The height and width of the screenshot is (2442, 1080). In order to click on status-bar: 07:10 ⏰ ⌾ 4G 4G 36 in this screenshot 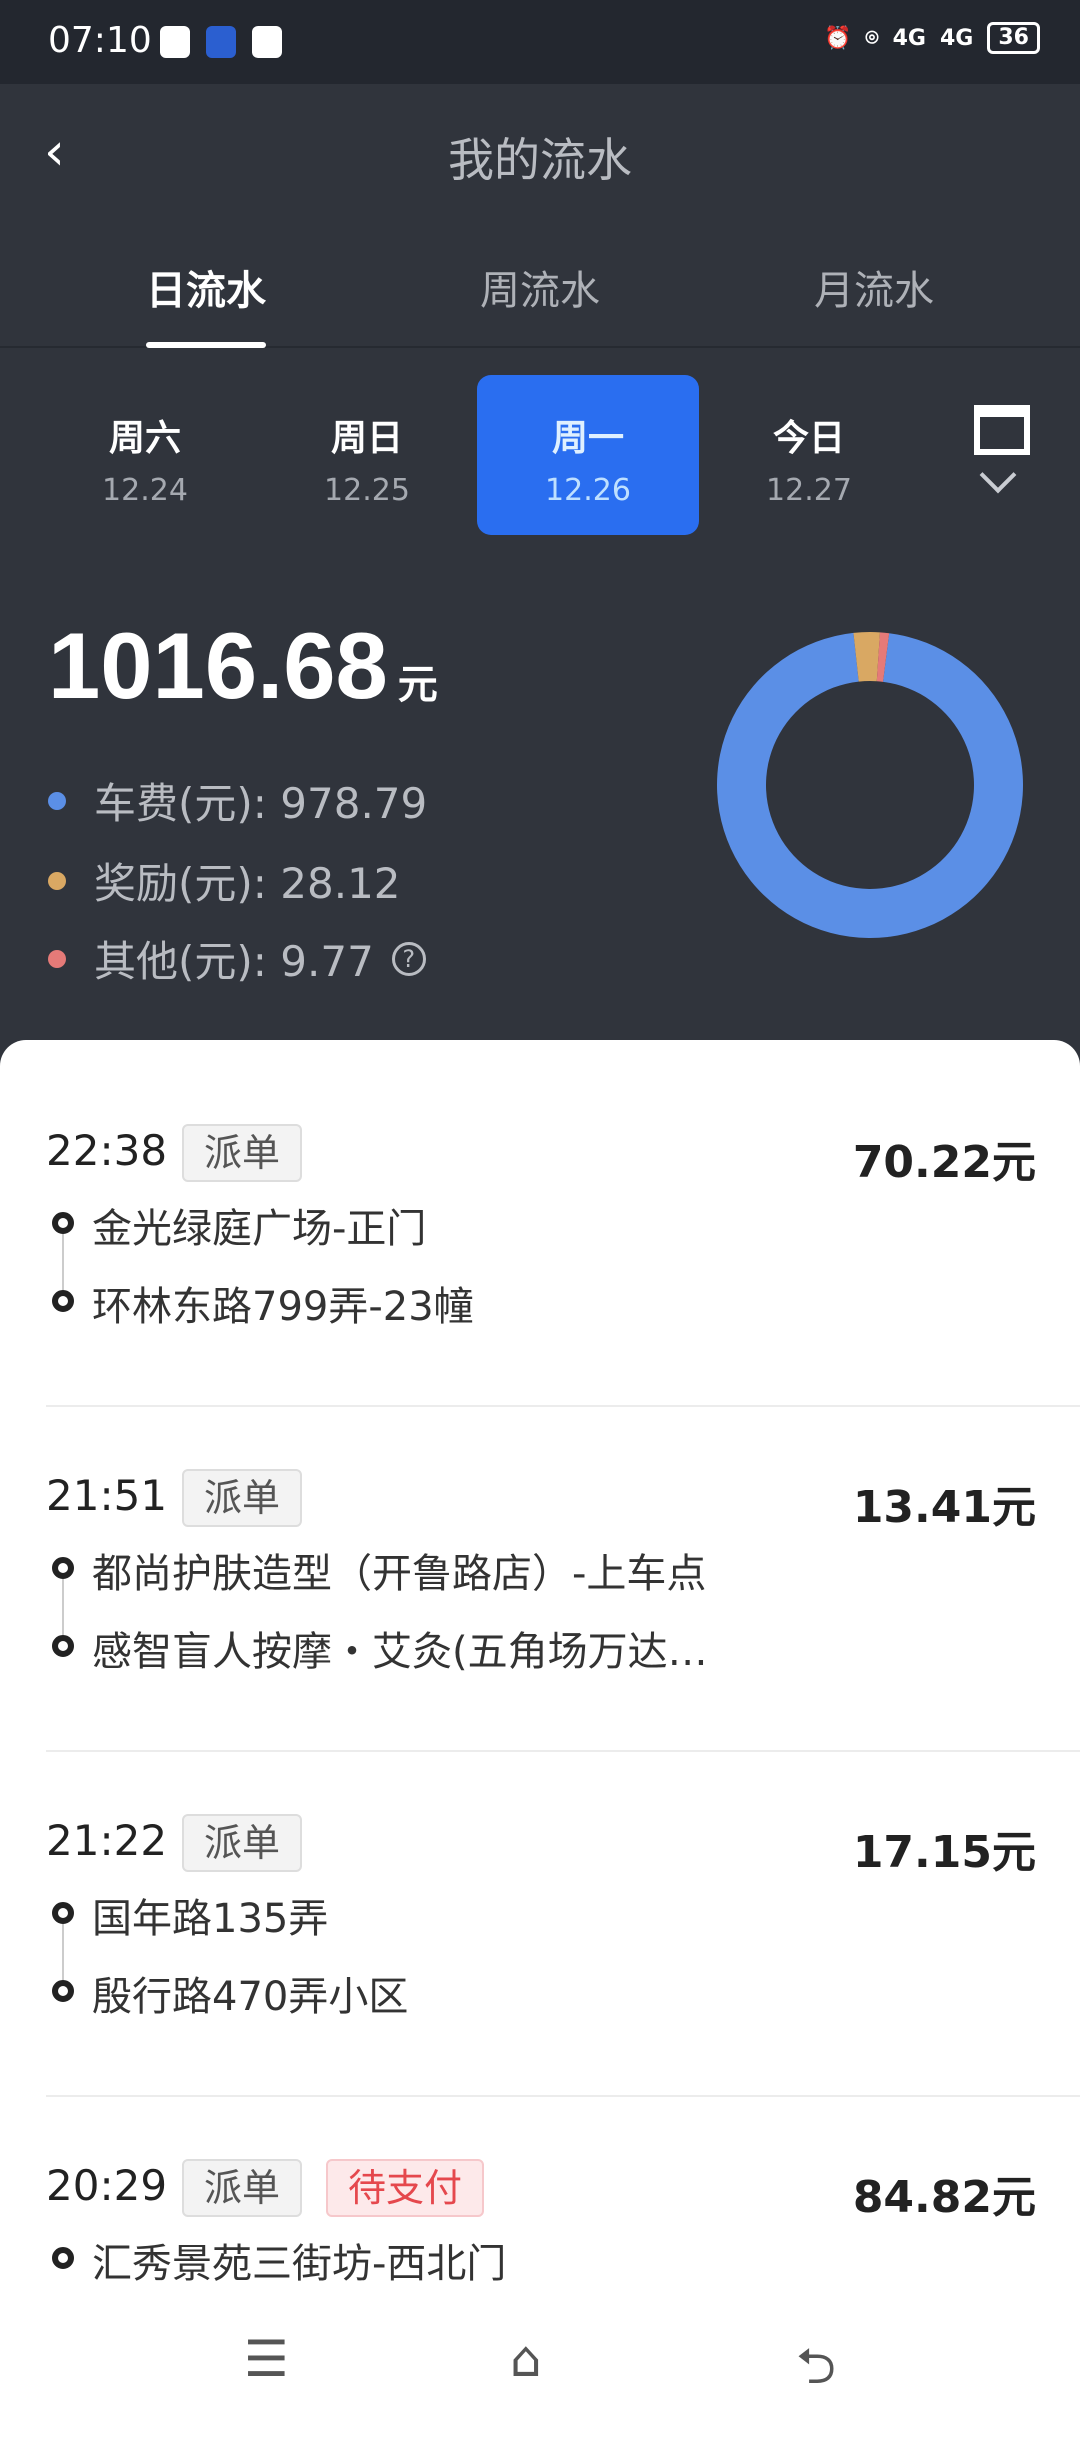, I will do `click(540, 42)`.